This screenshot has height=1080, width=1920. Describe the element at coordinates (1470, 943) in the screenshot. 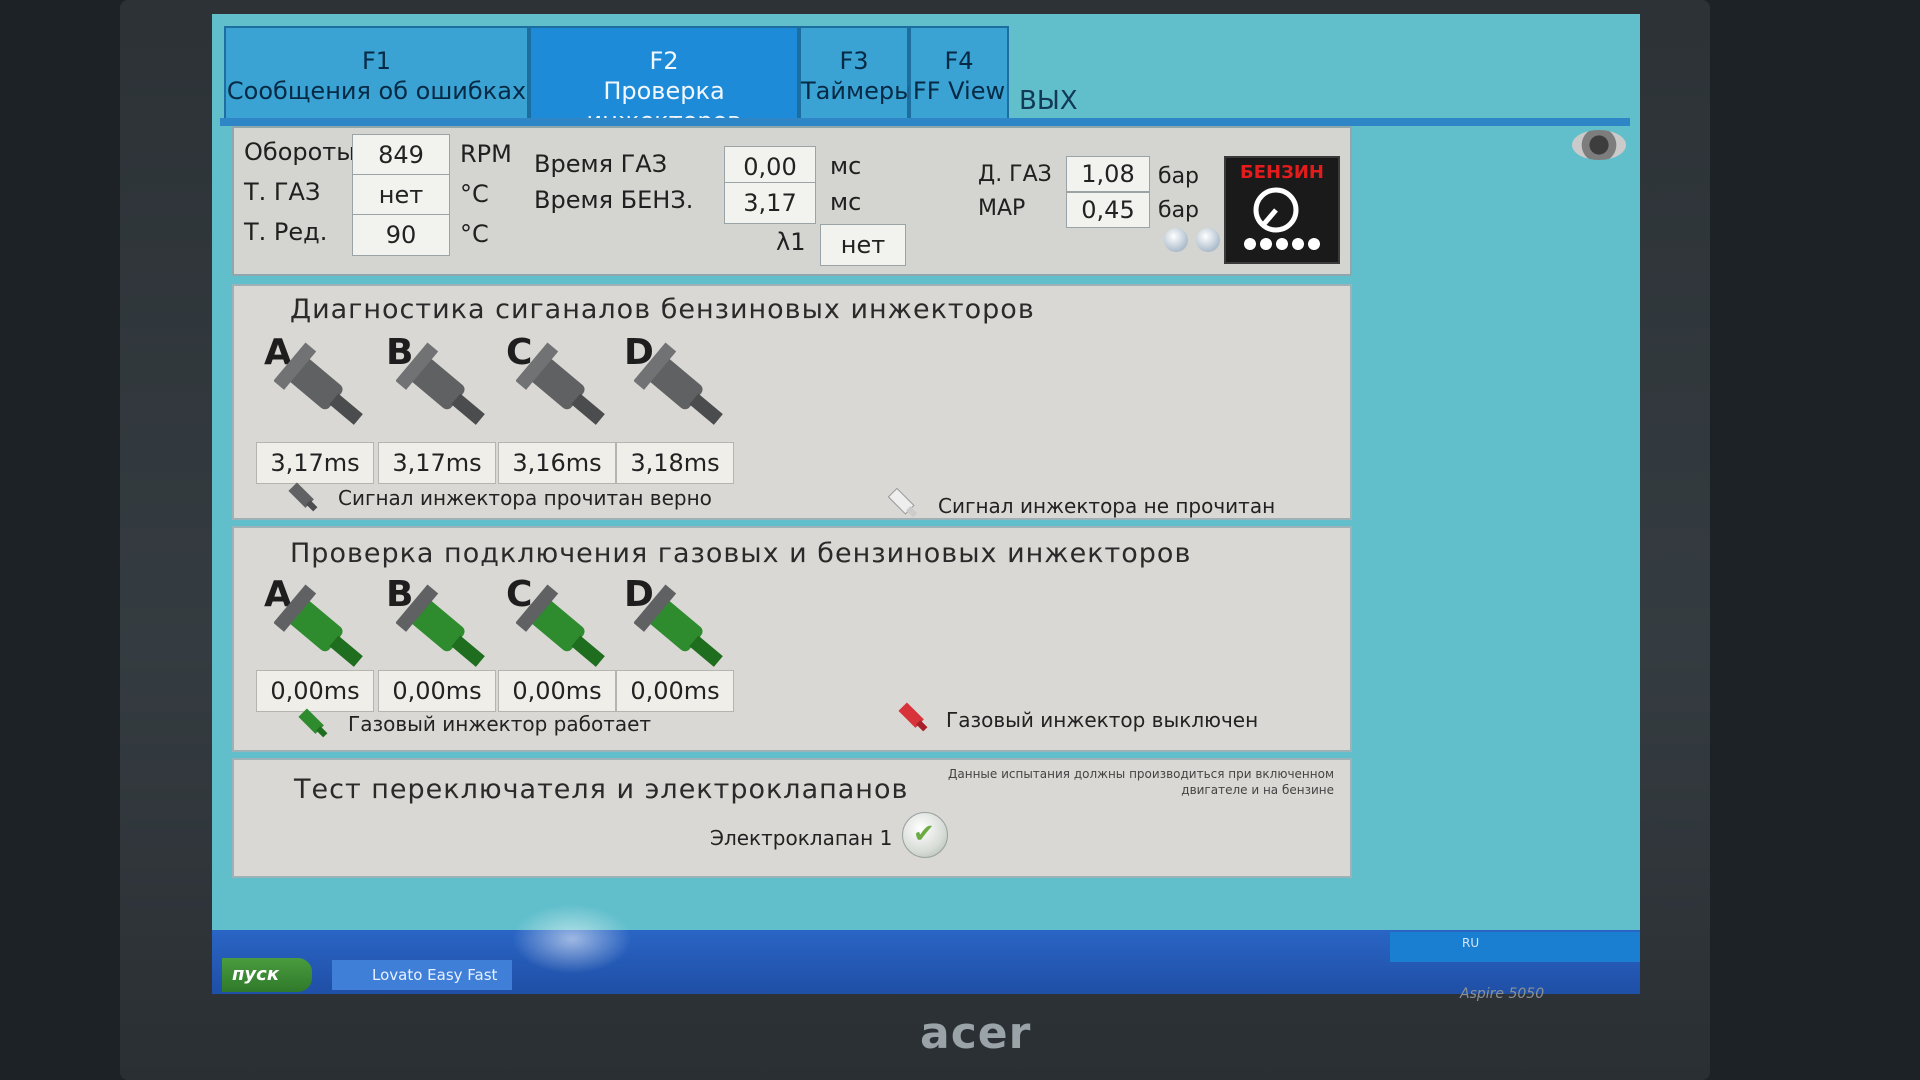

I see `language-indicator: RU` at that location.